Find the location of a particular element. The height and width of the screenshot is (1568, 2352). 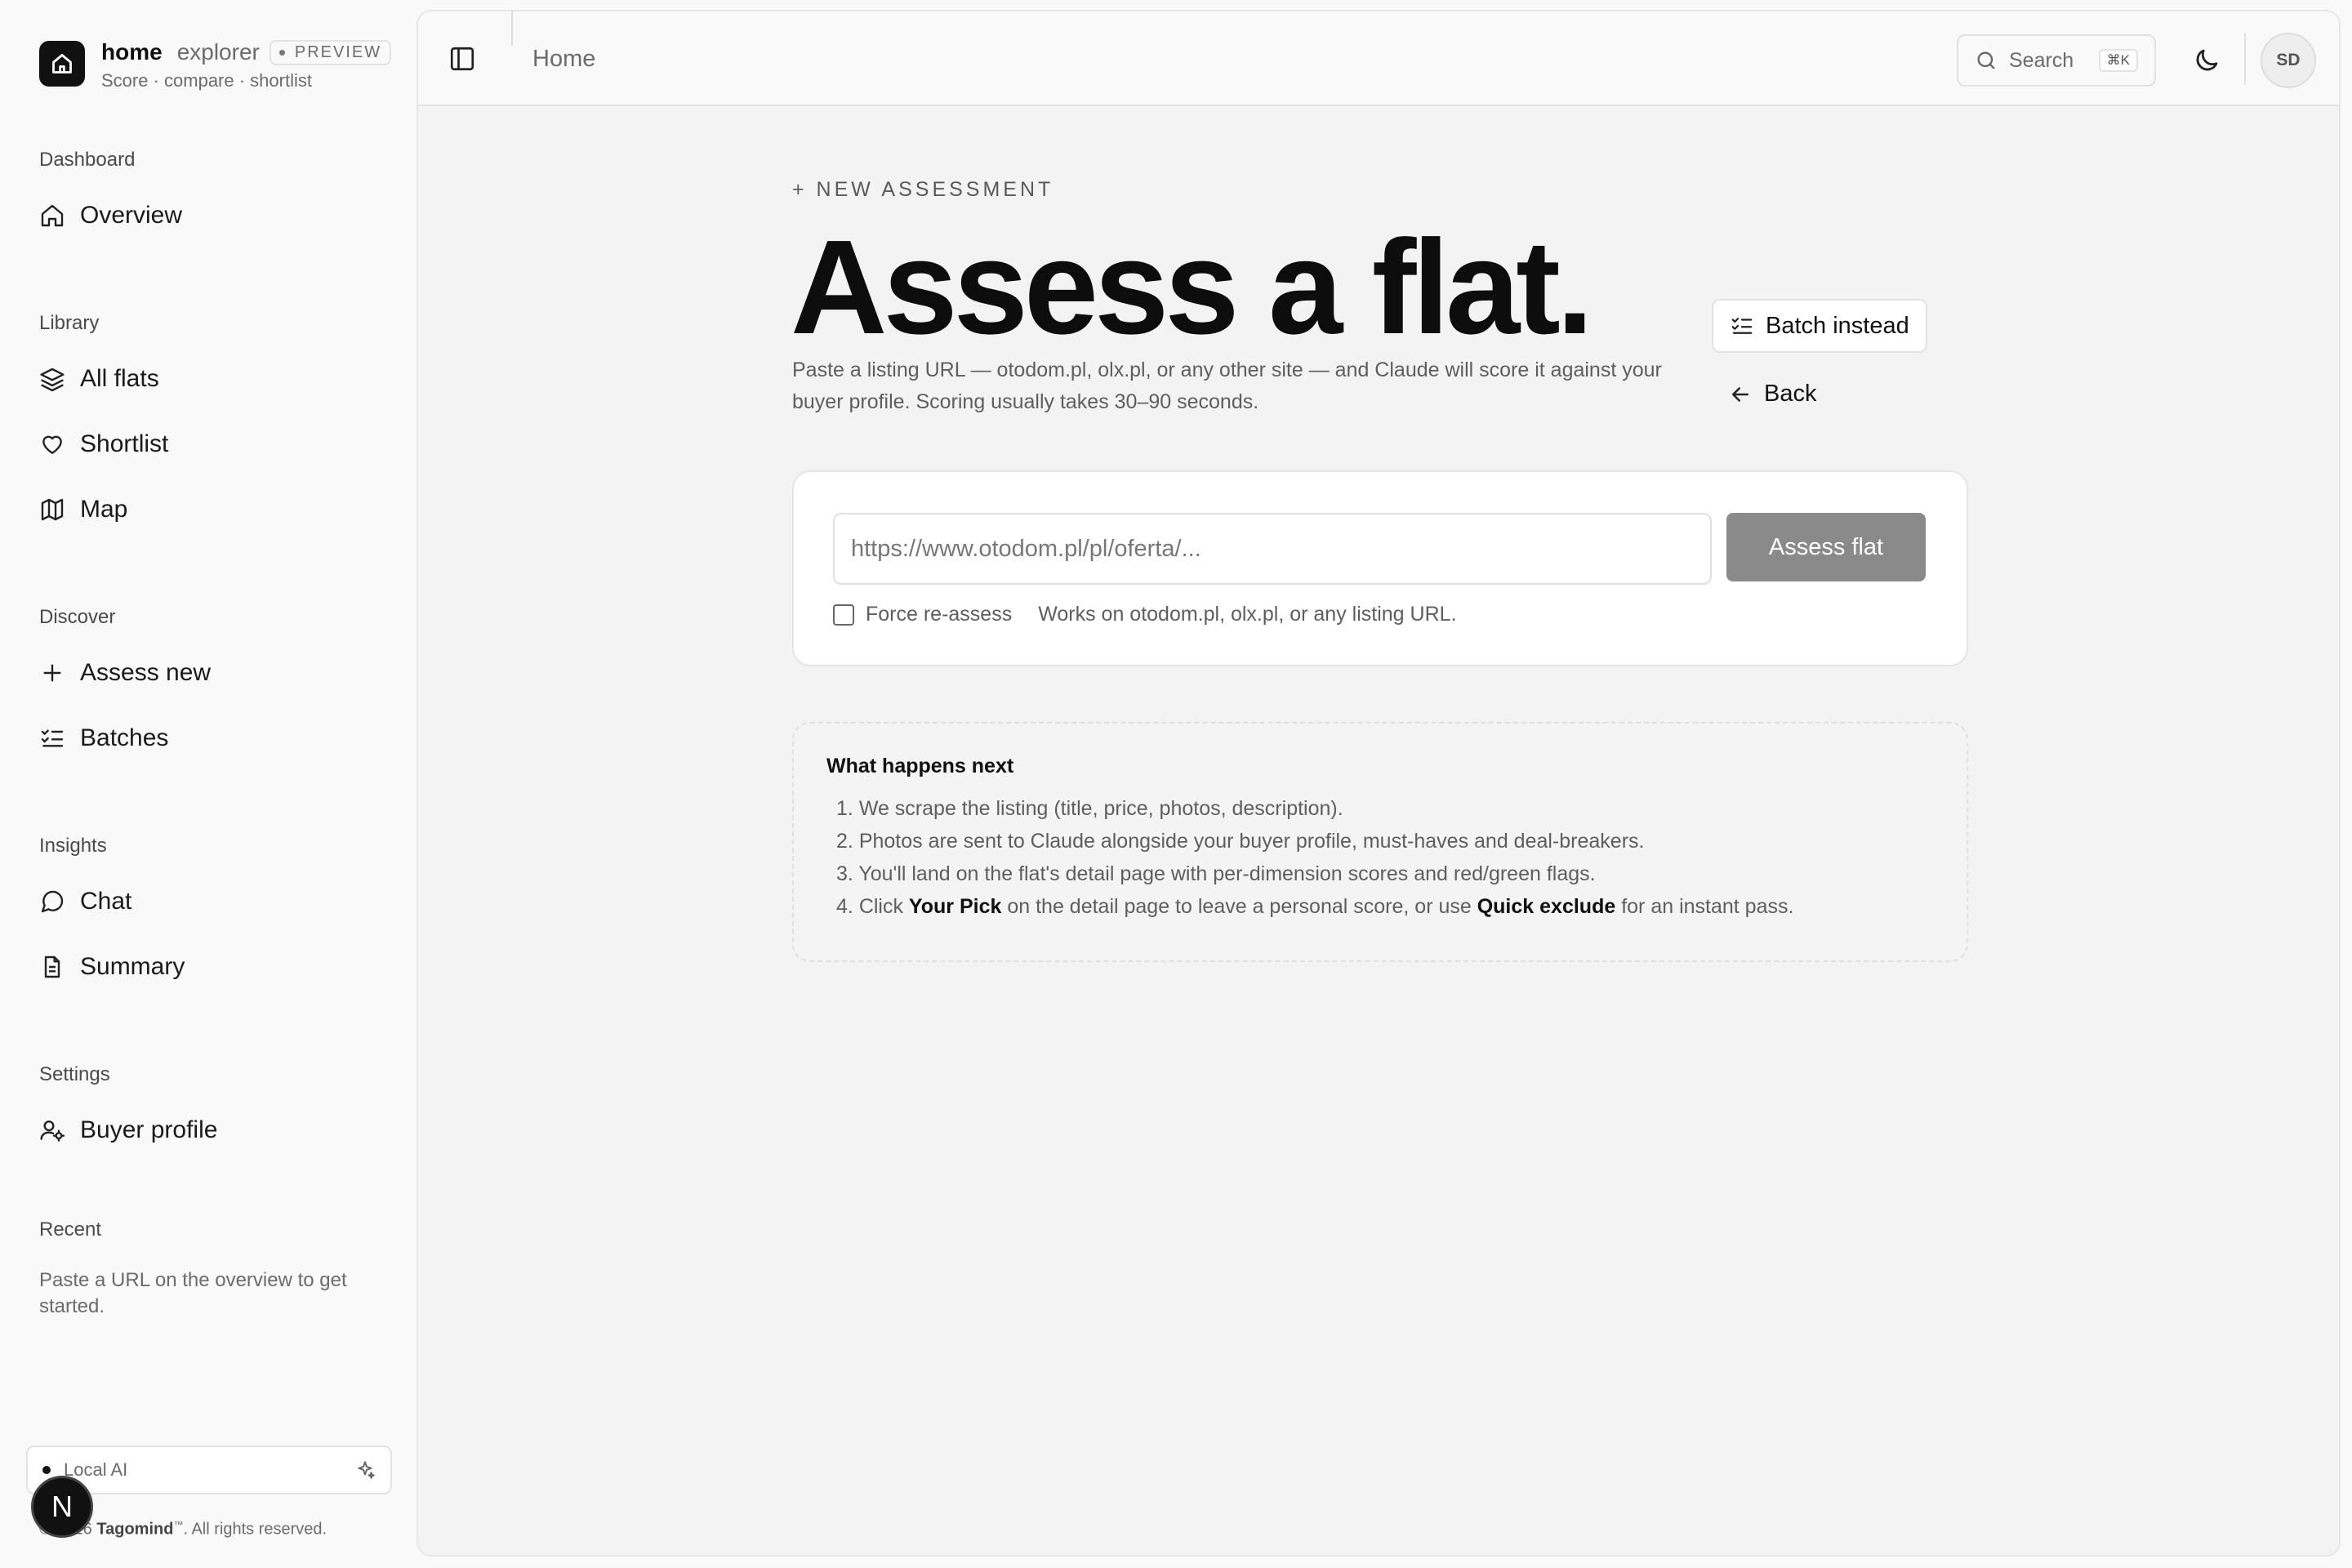

listing-url-input is located at coordinates (1272, 549).